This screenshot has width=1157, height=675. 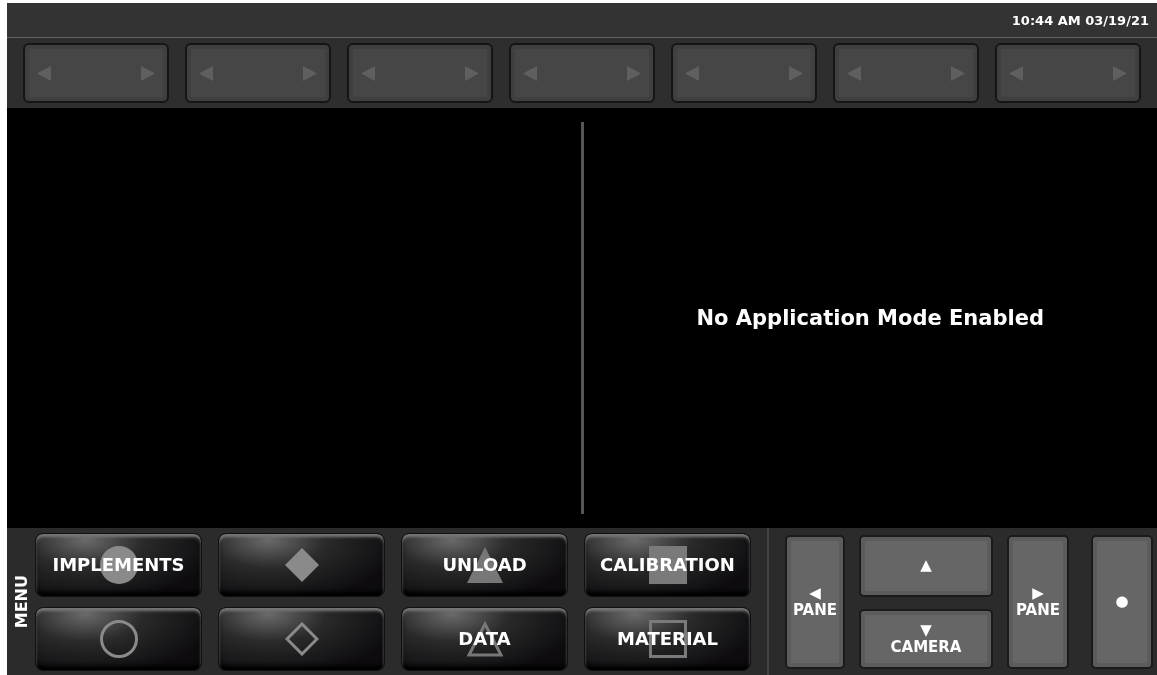 I want to click on diamond-icon, so click(x=301, y=564).